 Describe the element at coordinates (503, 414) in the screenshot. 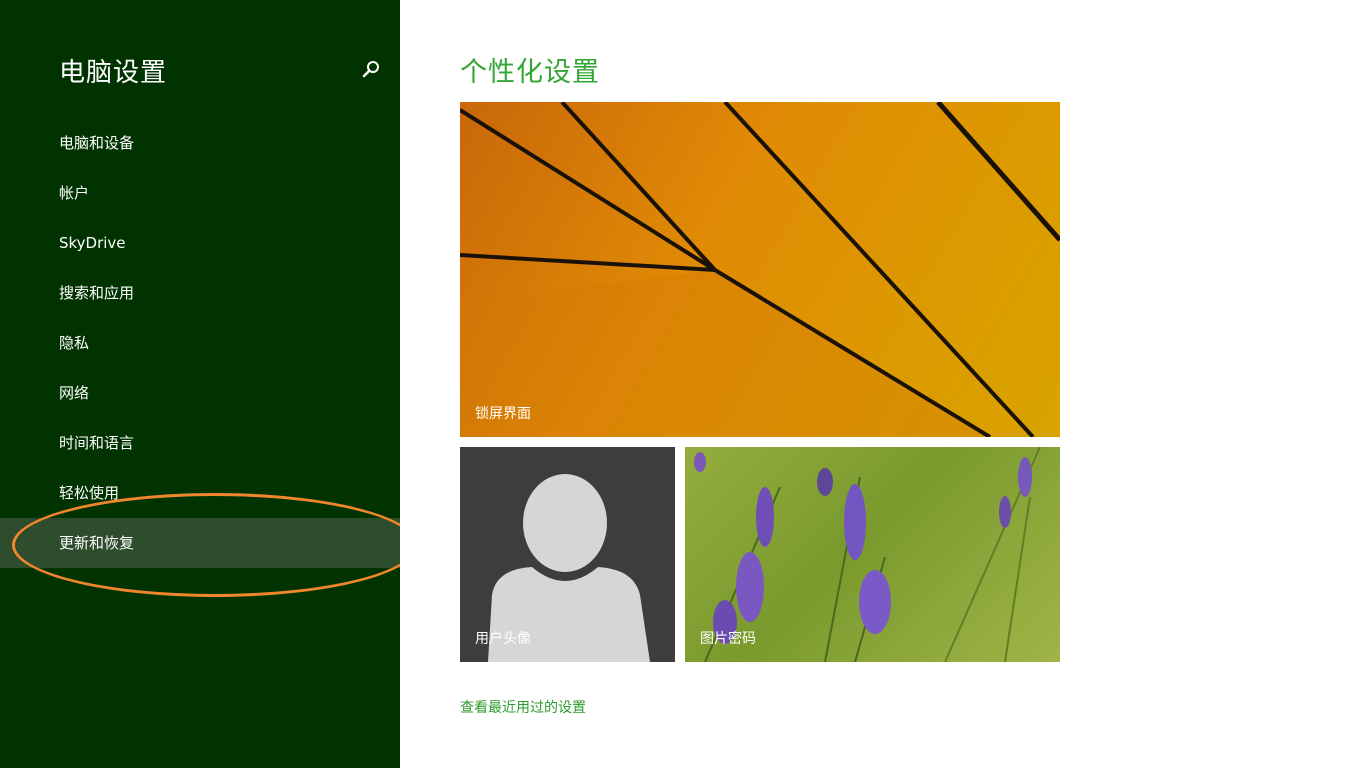

I see `lock-screen-label: 锁屏界面` at that location.